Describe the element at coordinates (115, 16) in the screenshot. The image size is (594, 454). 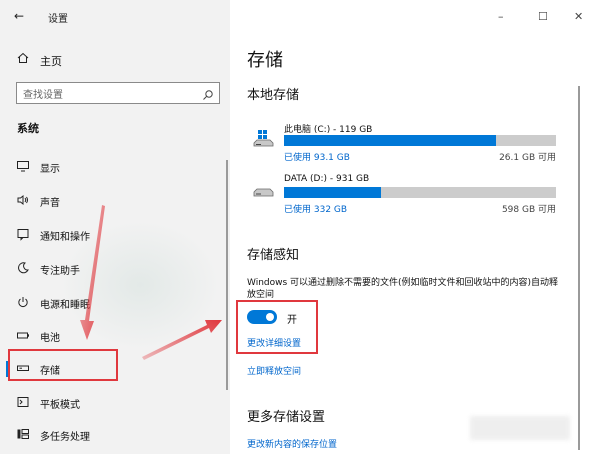
I see `title-bar-left: ← 设置` at that location.